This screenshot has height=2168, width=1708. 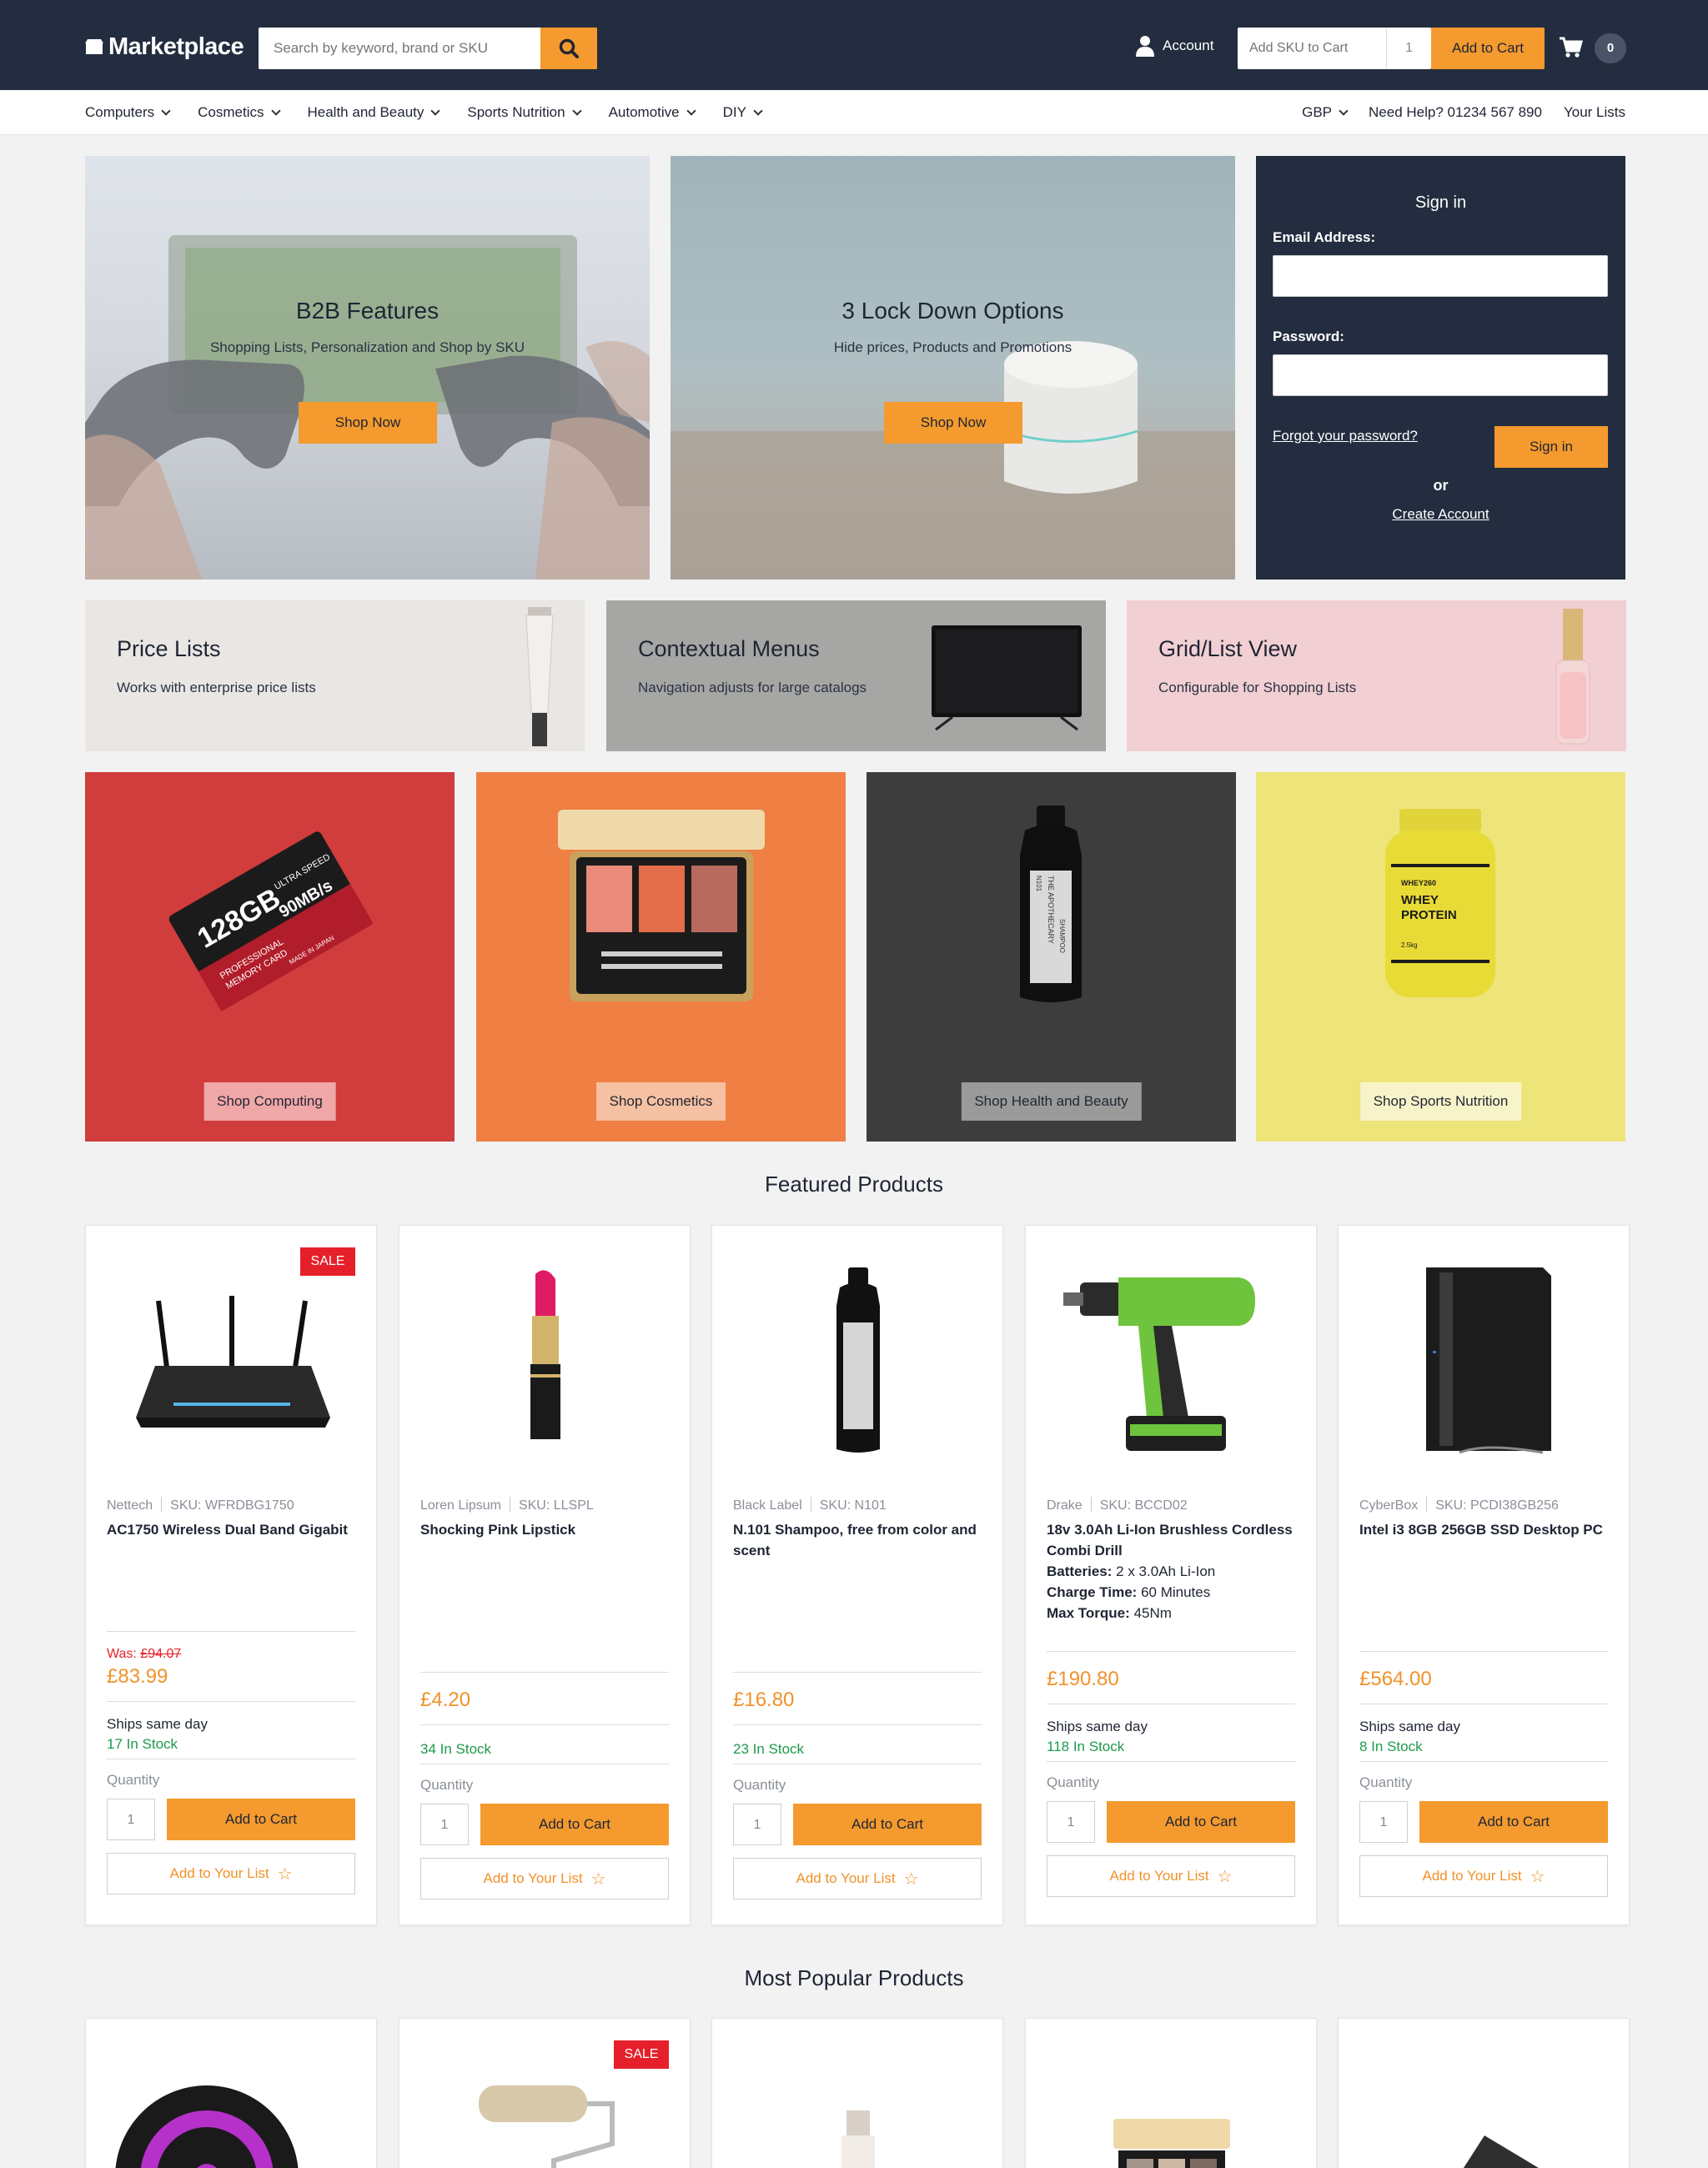 What do you see at coordinates (545, 1359) in the screenshot?
I see `lipstick-image` at bounding box center [545, 1359].